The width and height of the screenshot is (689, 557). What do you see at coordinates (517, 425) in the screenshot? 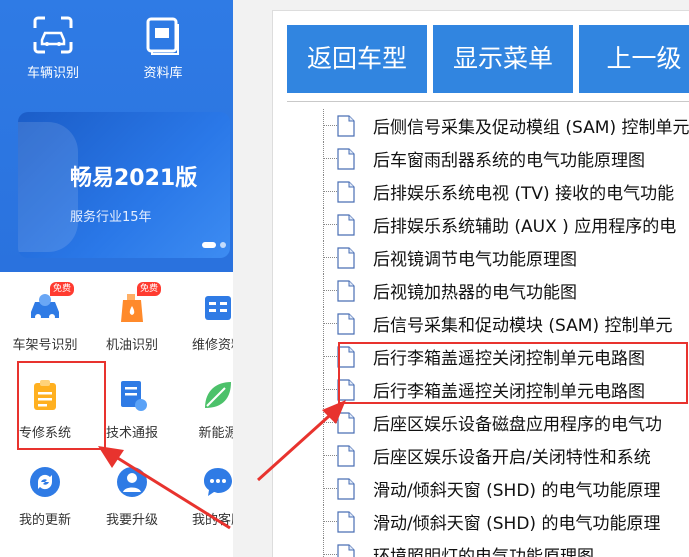
I see `tree-item-label: 后座区娱乐设备磁盘应用程序的电气功` at bounding box center [517, 425].